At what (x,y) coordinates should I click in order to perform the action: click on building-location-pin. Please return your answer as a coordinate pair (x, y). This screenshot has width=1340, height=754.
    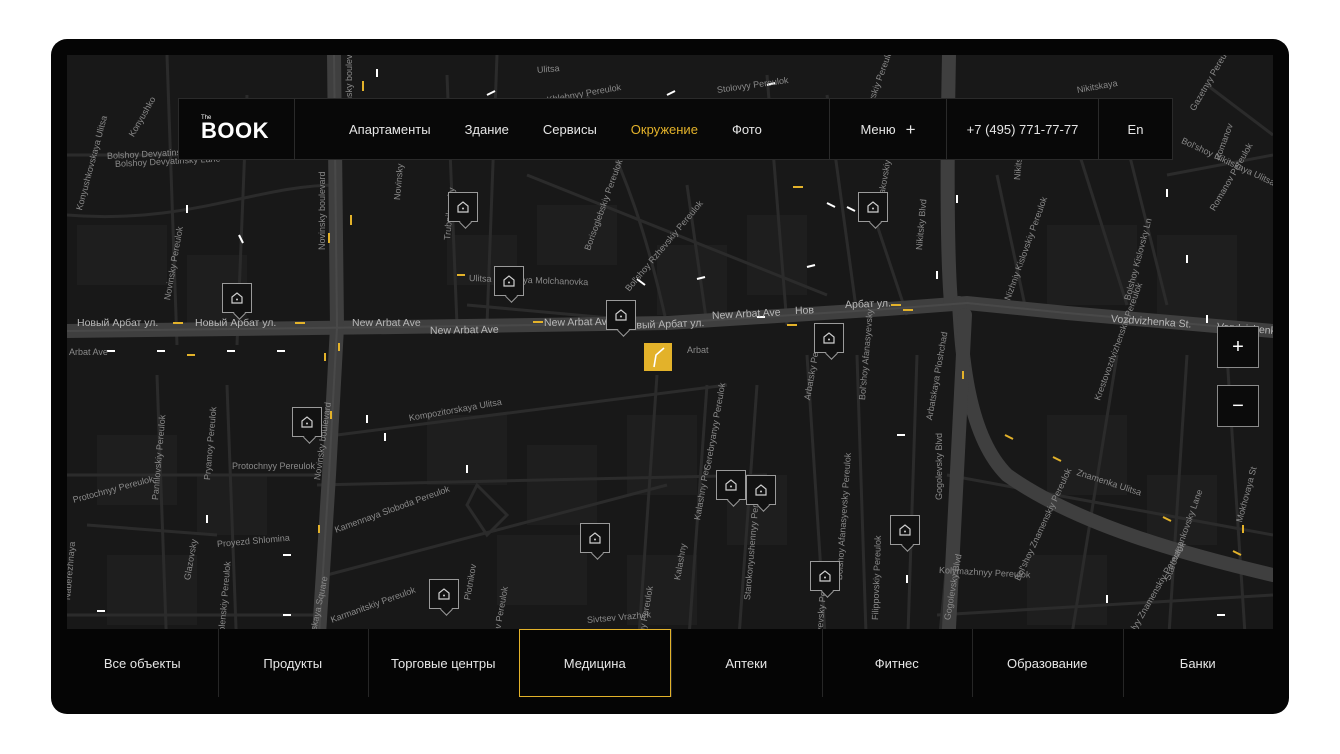
    Looking at the image, I should click on (658, 357).